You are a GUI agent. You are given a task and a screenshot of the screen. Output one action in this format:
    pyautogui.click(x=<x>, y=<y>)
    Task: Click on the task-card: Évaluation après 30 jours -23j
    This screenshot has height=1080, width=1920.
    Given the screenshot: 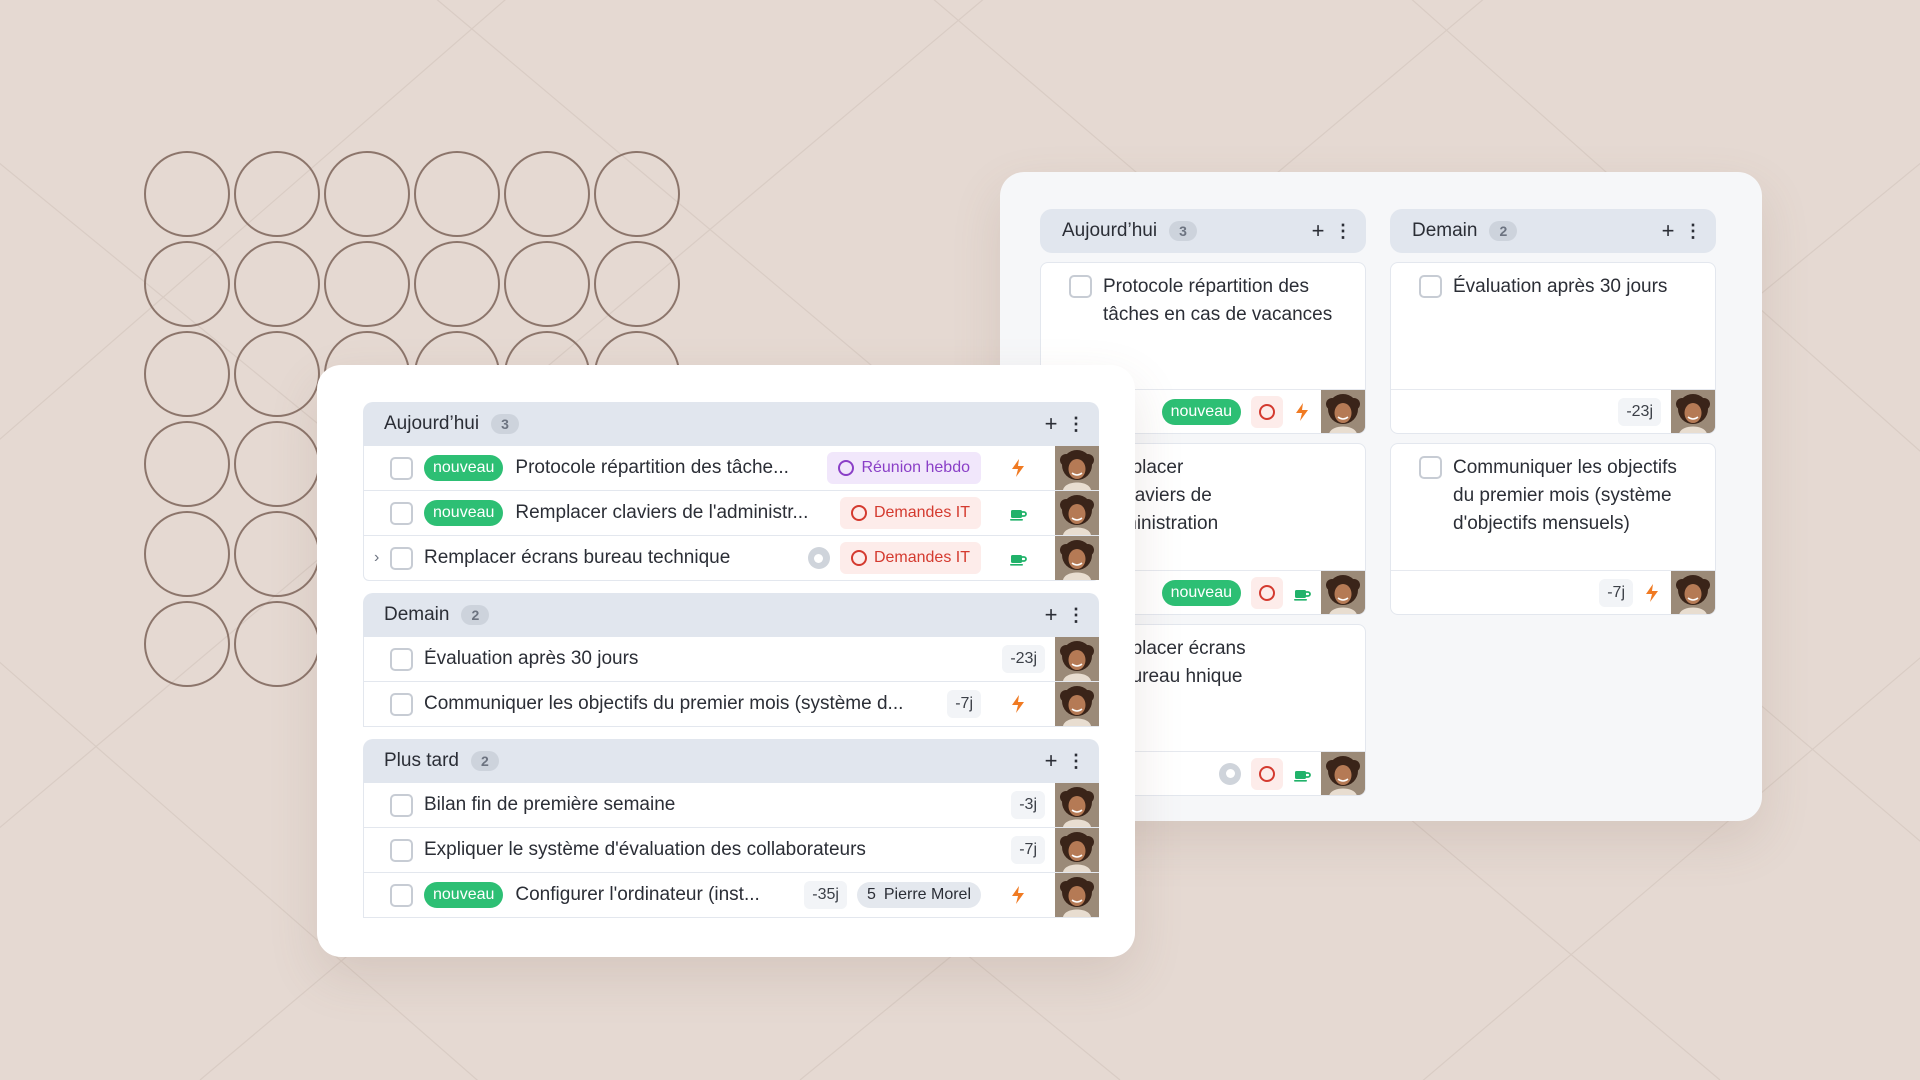 What is the action you would take?
    pyautogui.click(x=1553, y=348)
    